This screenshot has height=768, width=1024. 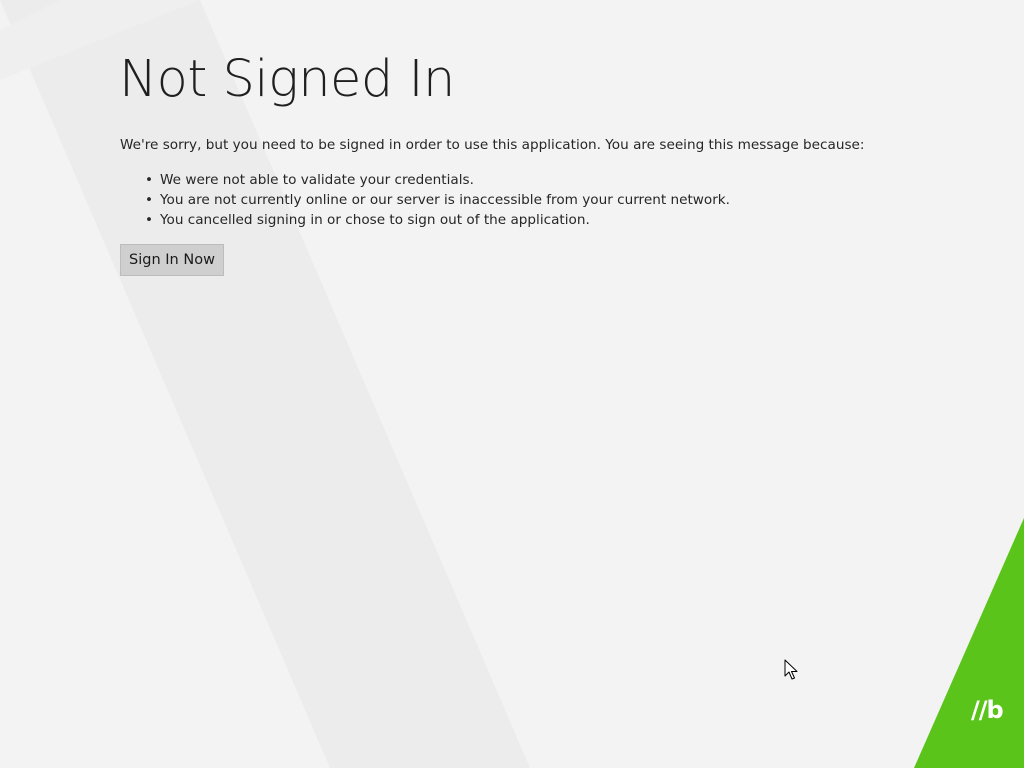 I want to click on sign-in-button: Sign In Now, so click(x=172, y=260).